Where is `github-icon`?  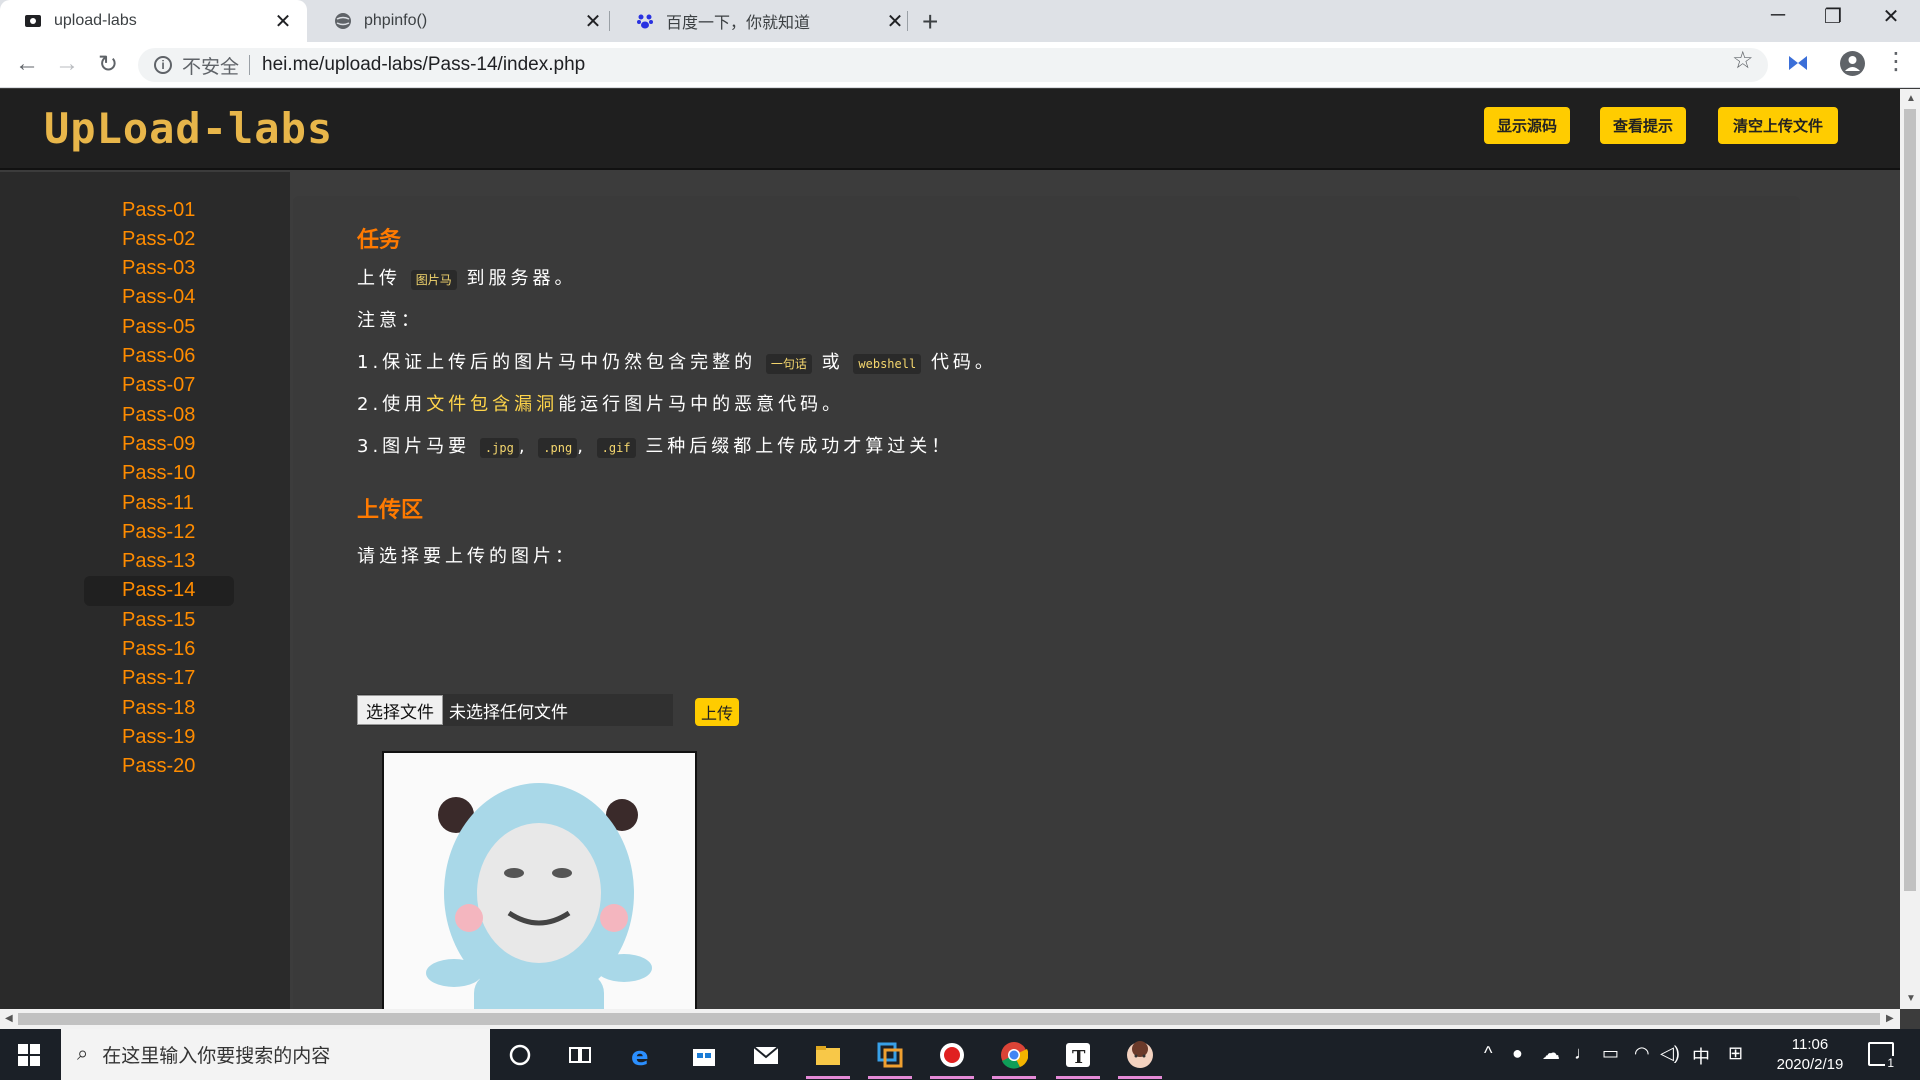
github-icon is located at coordinates (33, 21).